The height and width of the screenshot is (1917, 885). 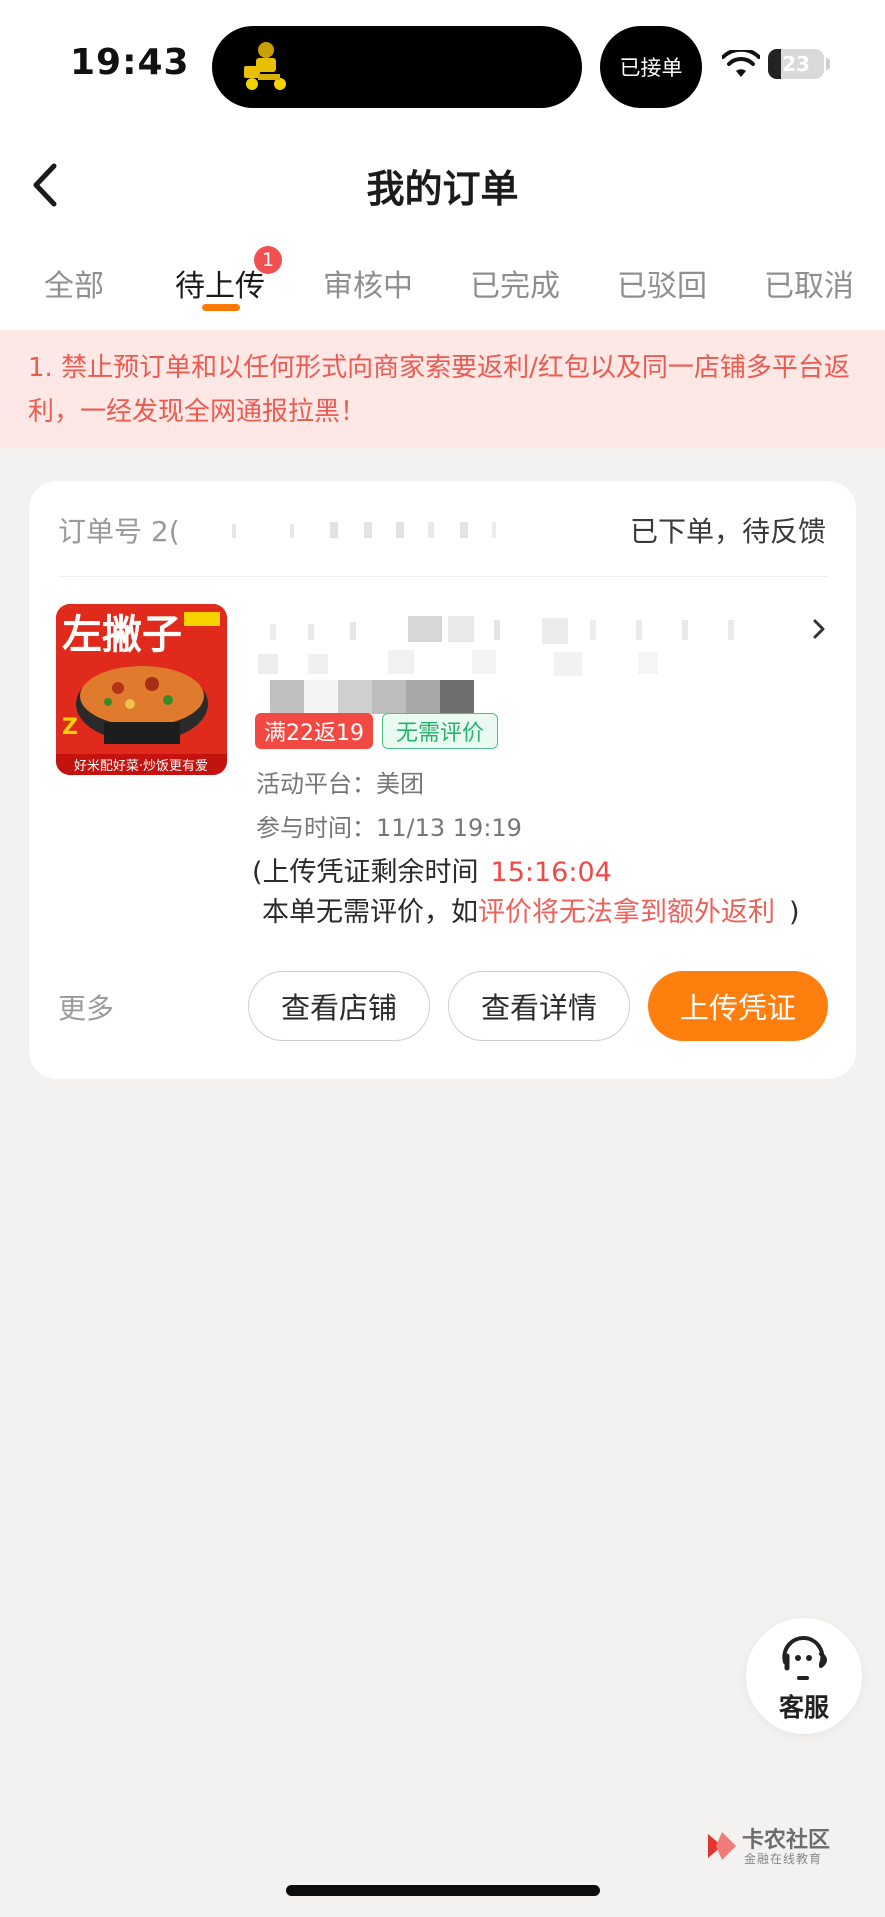 I want to click on battery-cap, so click(x=828, y=64).